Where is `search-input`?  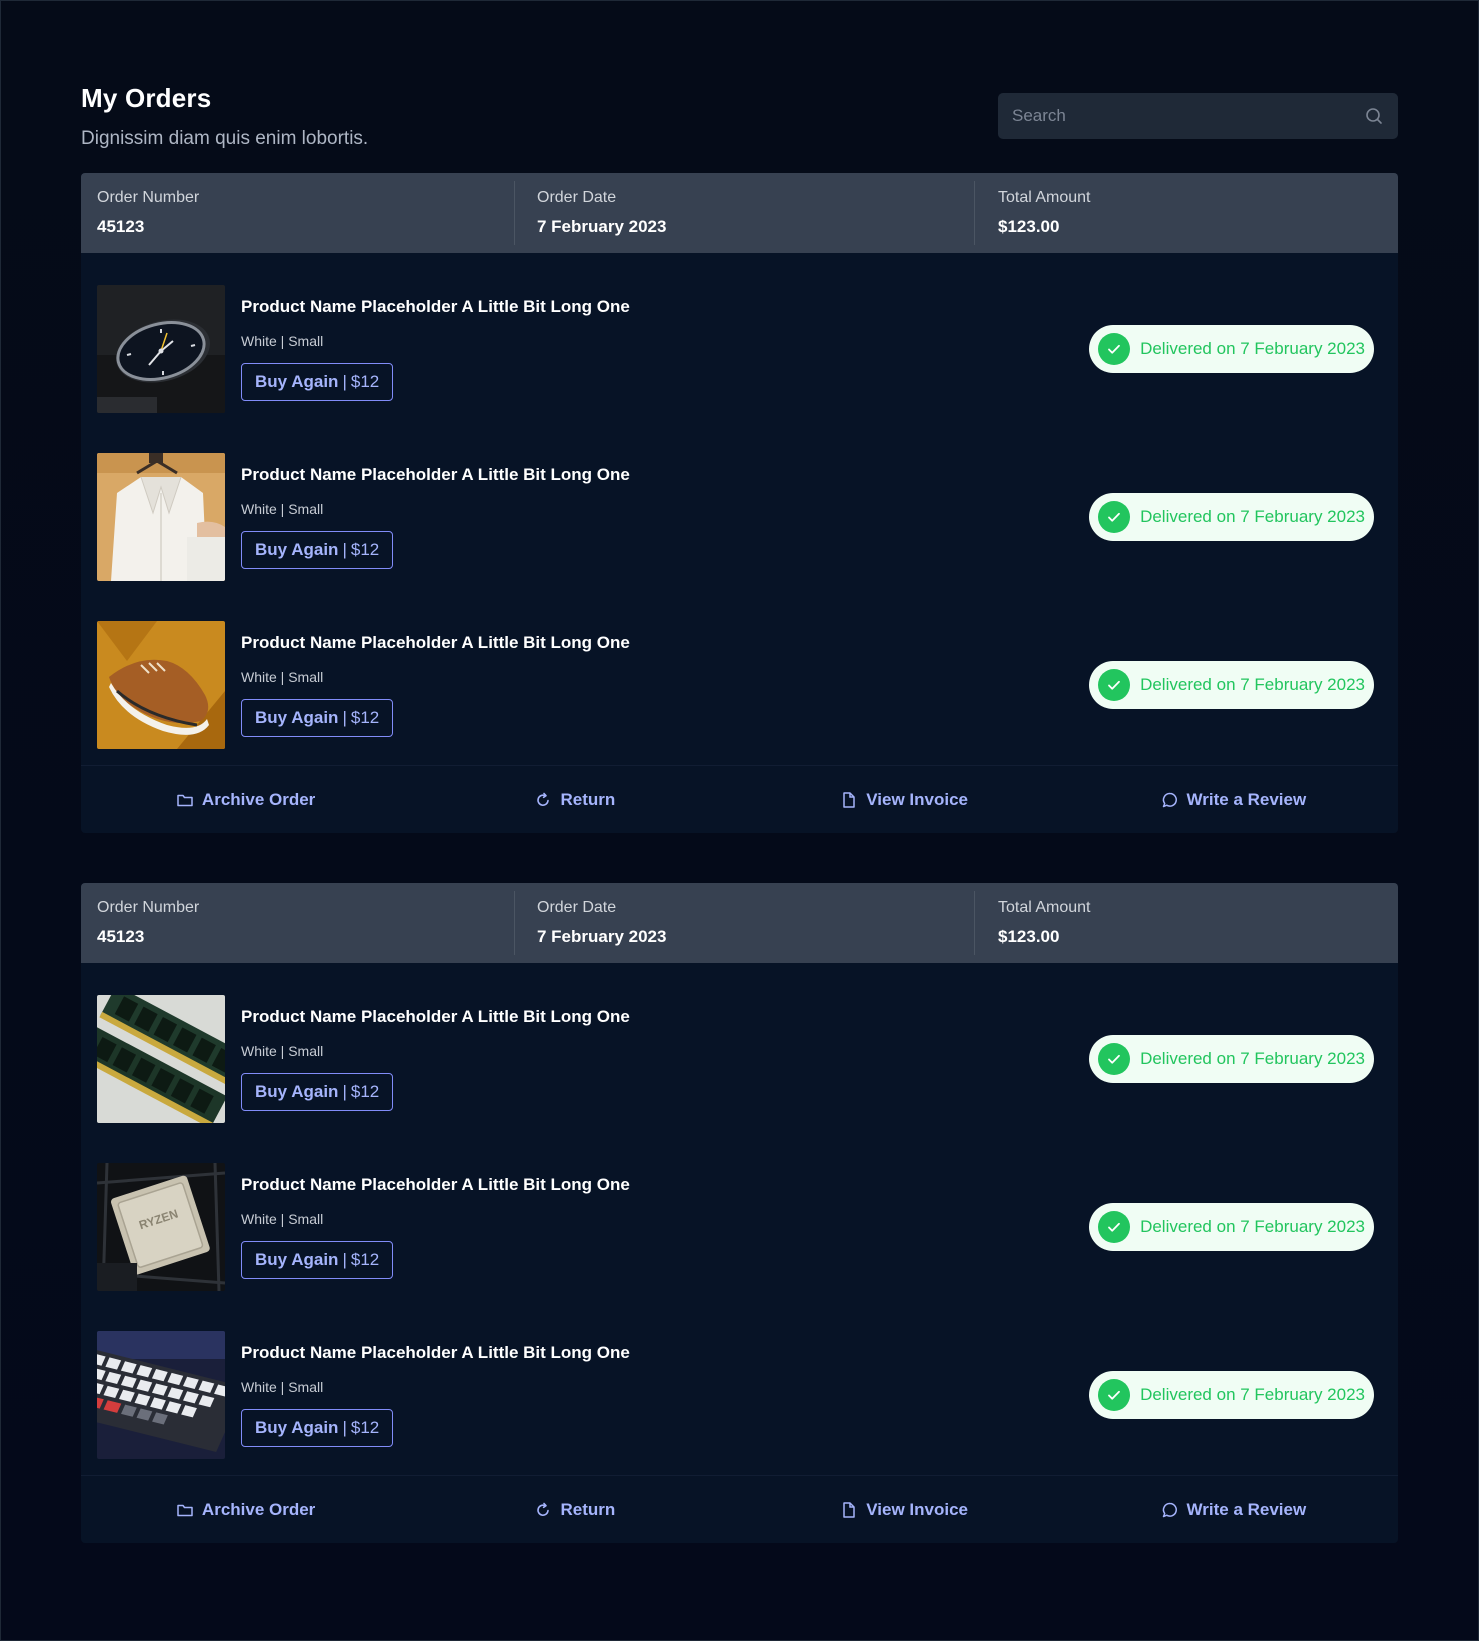 search-input is located at coordinates (1188, 116).